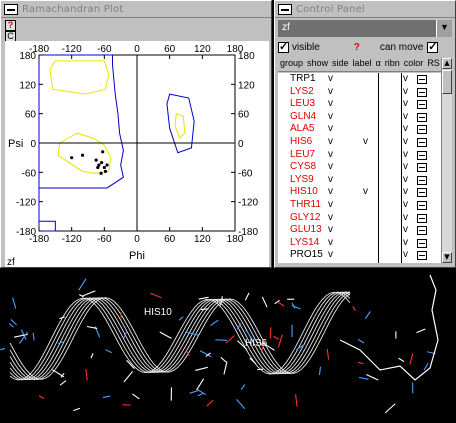 The image size is (456, 423). What do you see at coordinates (359, 180) in the screenshot?
I see `residue-row: LYS9 v v` at bounding box center [359, 180].